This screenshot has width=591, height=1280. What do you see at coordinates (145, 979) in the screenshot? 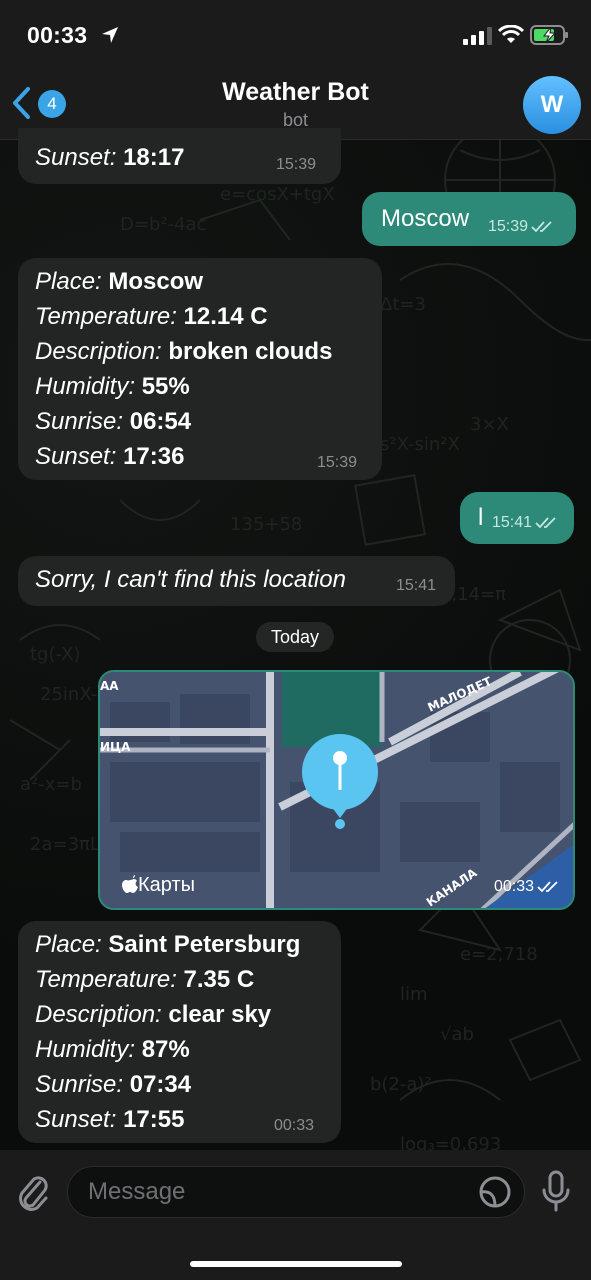
I see `message-line: Temperature: 7.35 C` at bounding box center [145, 979].